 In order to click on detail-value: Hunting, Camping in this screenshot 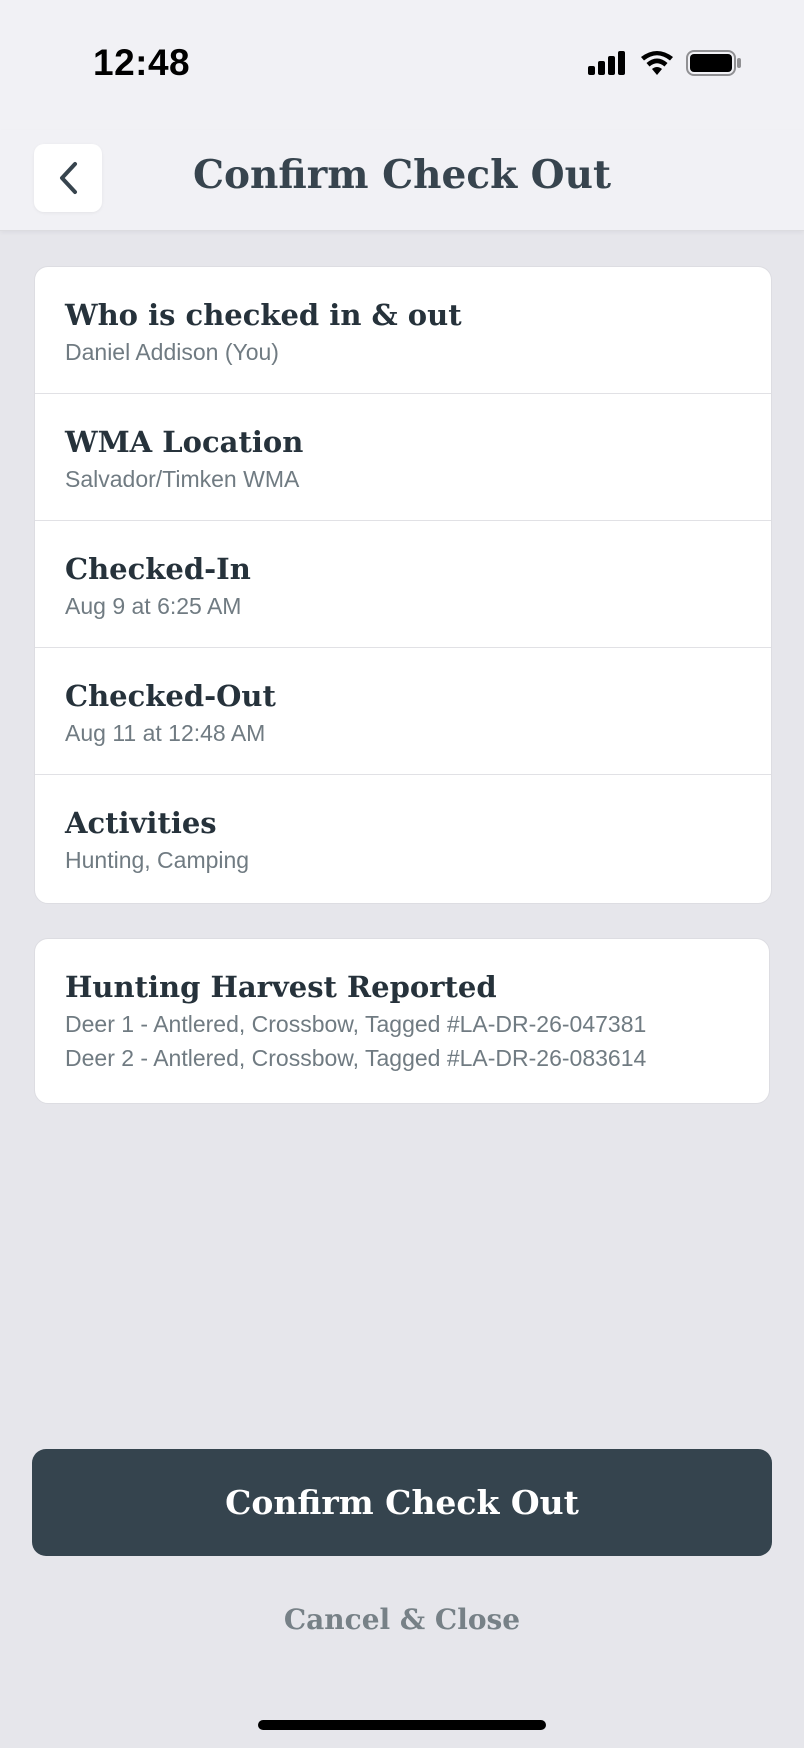, I will do `click(157, 860)`.